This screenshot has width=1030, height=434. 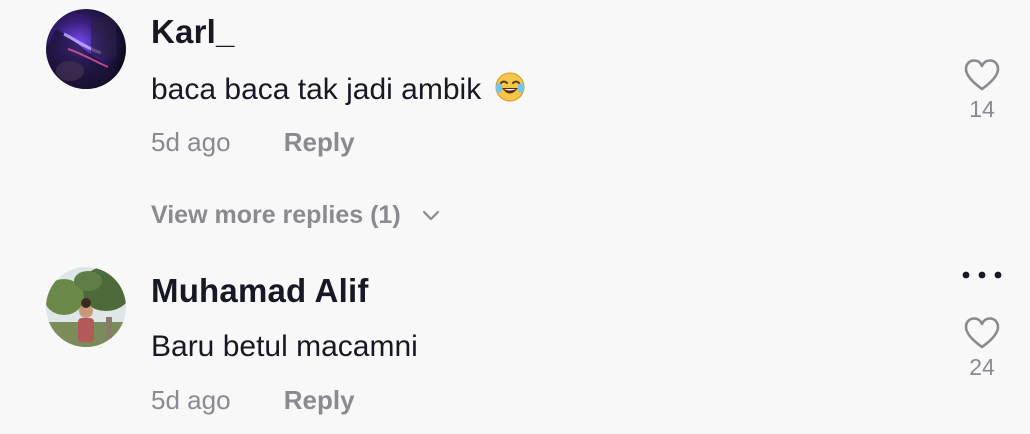 I want to click on comment-text-content: Baru betul macamni, so click(x=284, y=346).